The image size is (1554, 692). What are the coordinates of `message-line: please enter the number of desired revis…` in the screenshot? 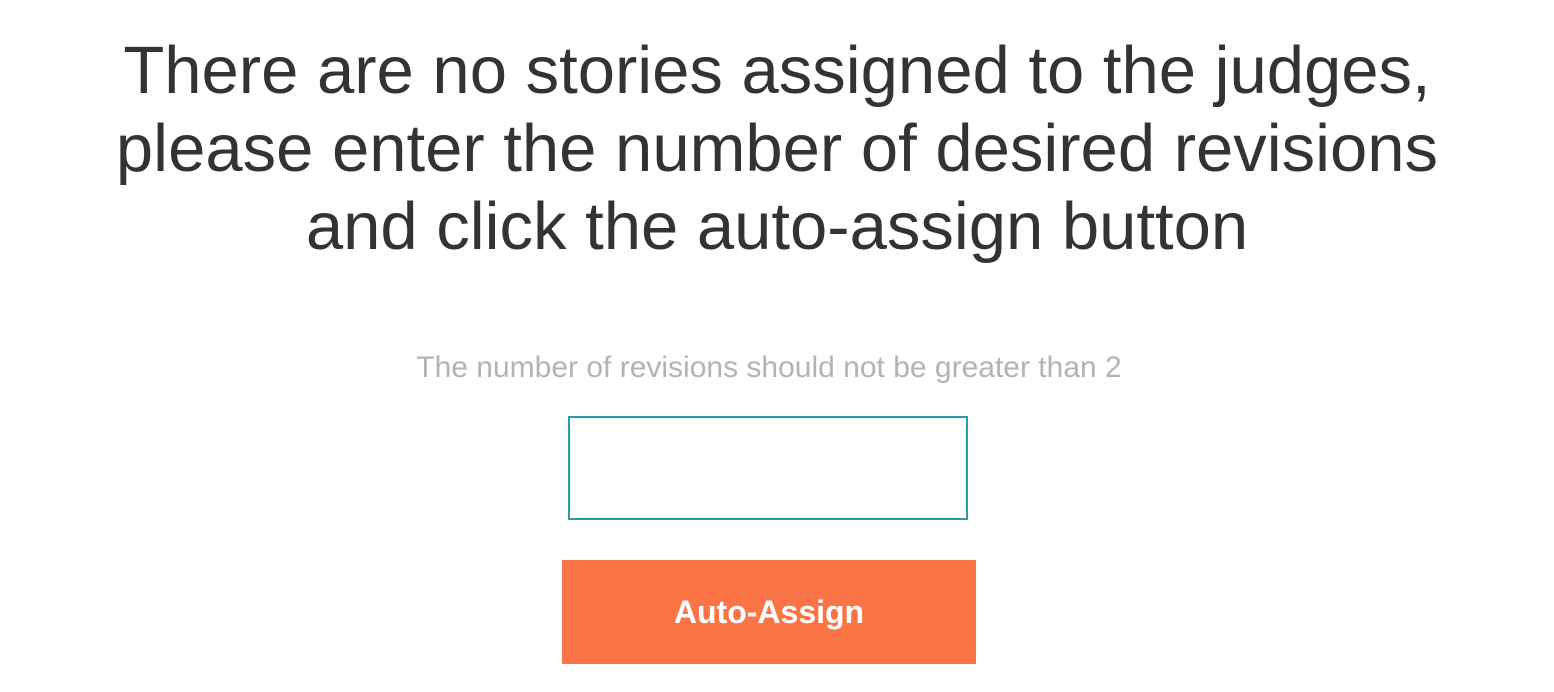 It's located at (777, 148).